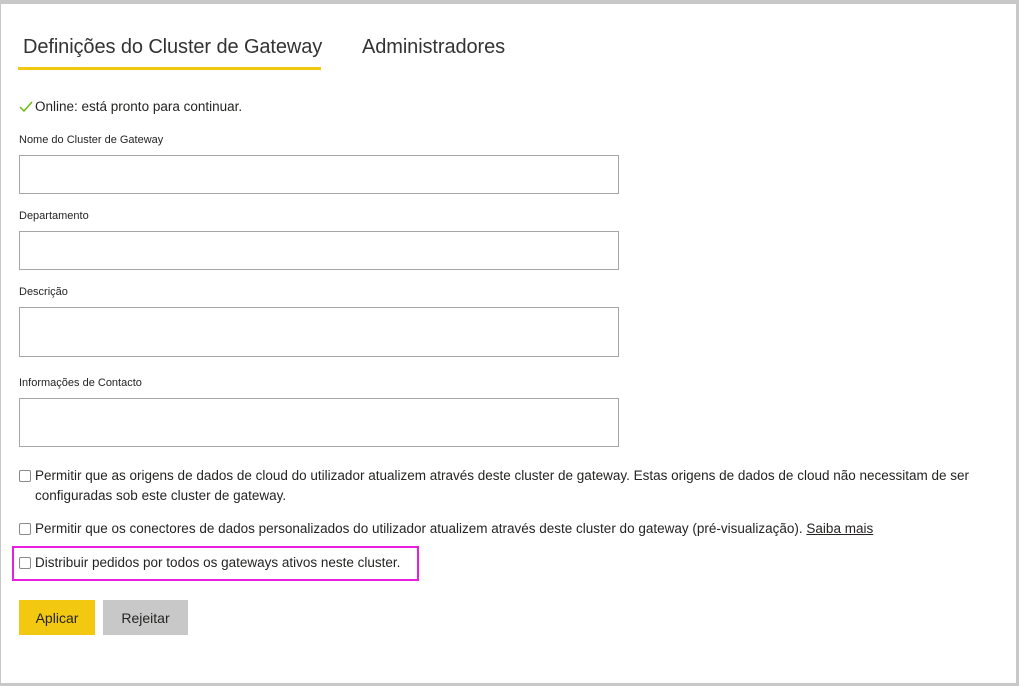 The height and width of the screenshot is (686, 1019). I want to click on department-input, so click(319, 250).